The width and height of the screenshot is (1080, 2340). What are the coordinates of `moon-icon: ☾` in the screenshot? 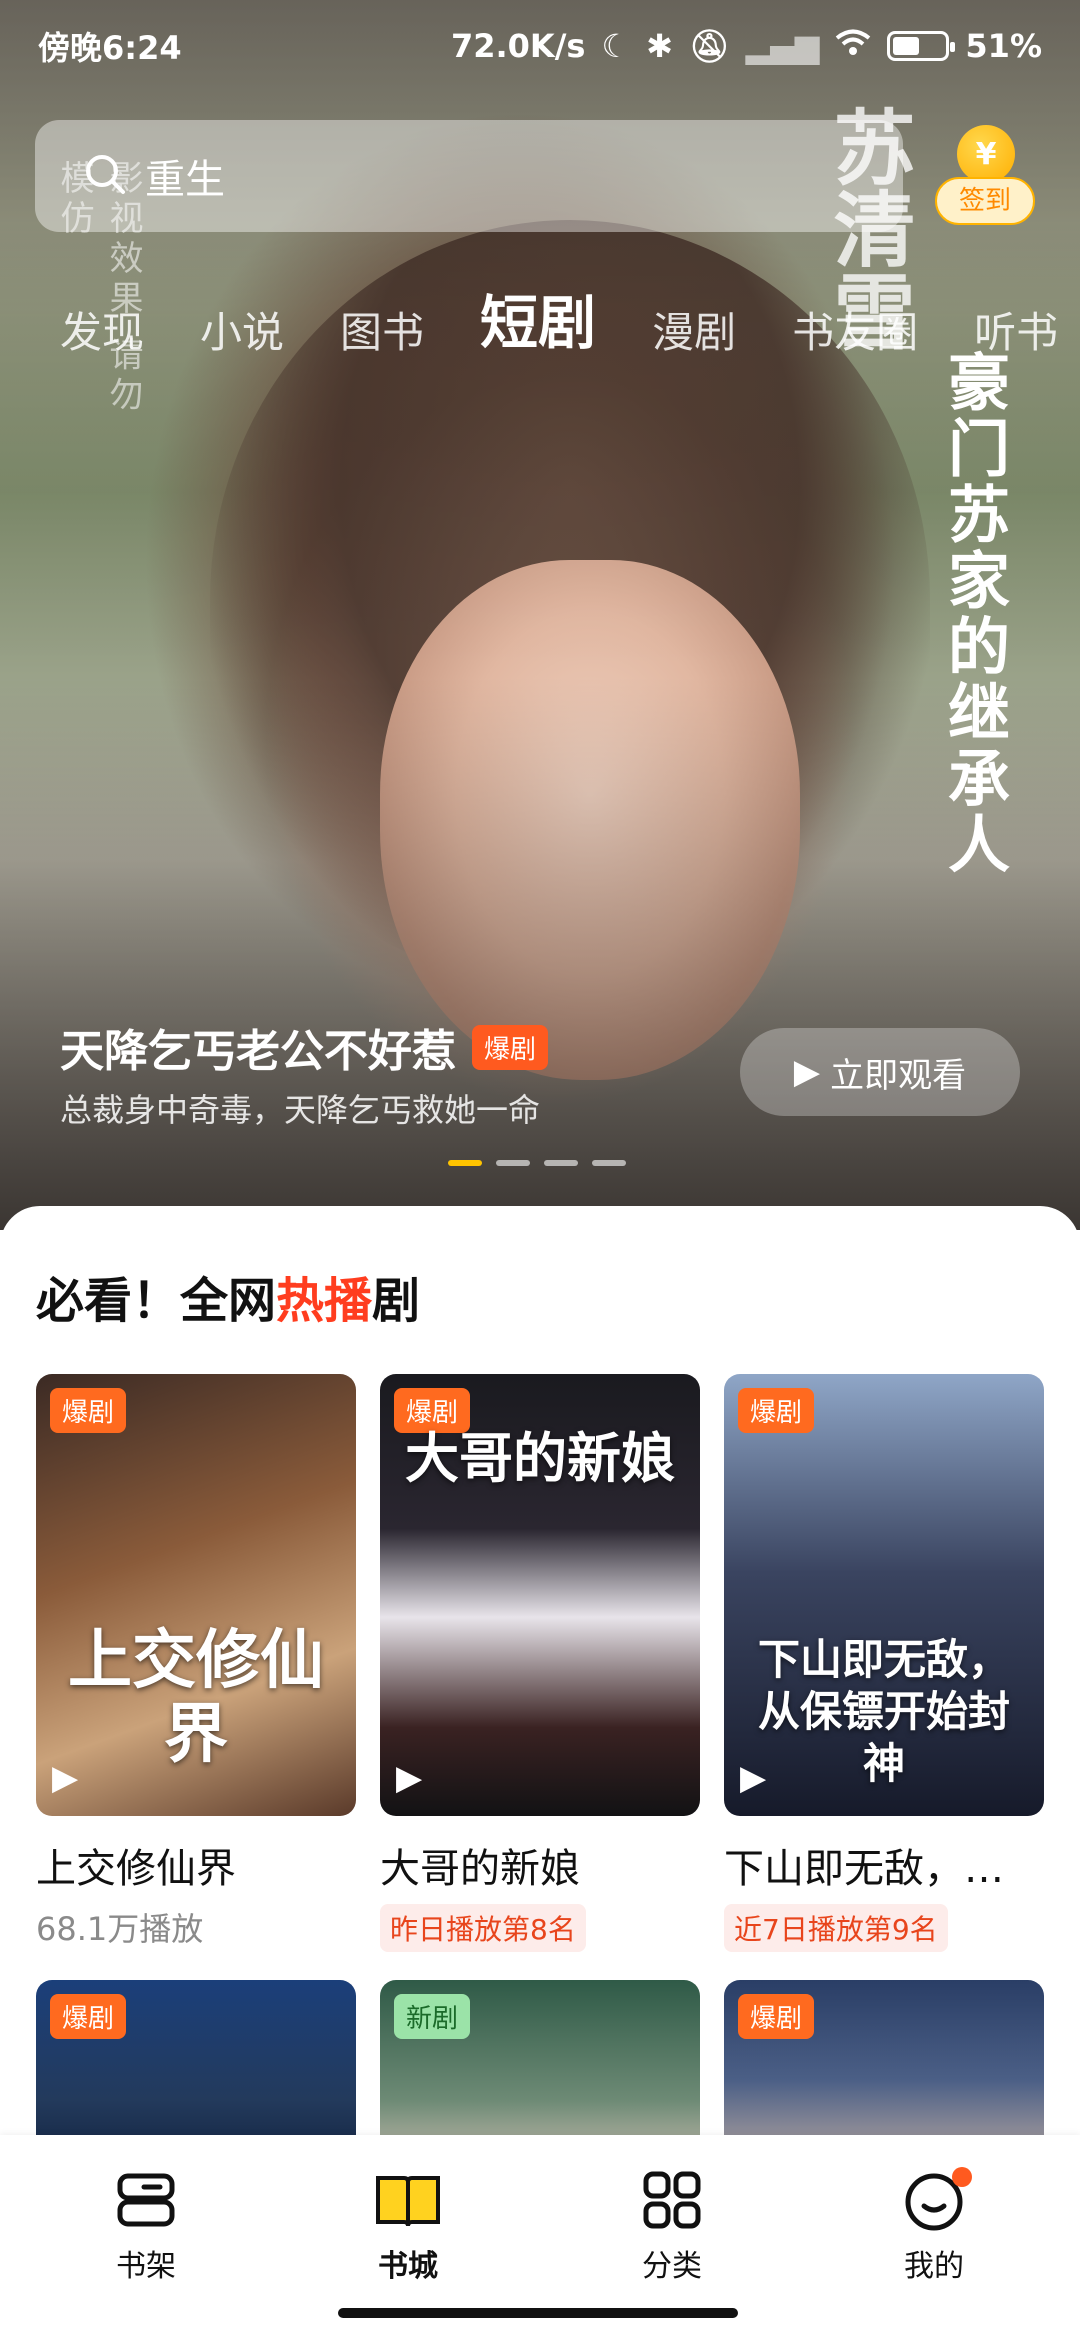 It's located at (616, 46).